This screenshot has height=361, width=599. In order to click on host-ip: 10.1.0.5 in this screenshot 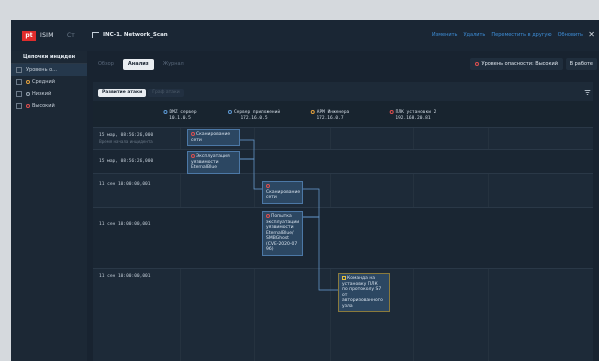, I will do `click(180, 118)`.